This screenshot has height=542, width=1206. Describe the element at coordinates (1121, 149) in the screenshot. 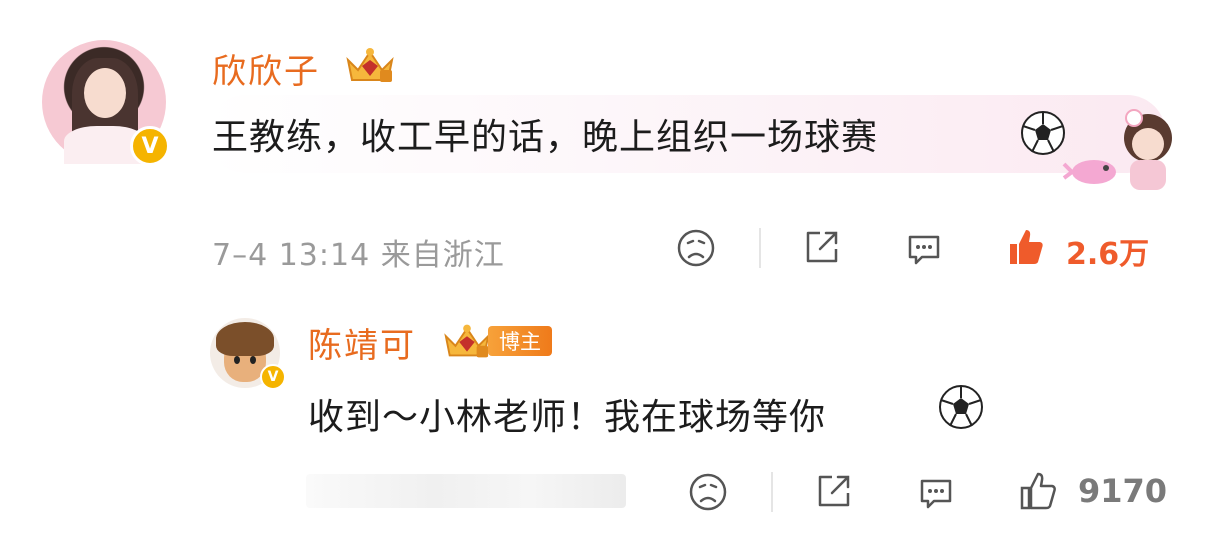

I see `decorative-sticker` at that location.